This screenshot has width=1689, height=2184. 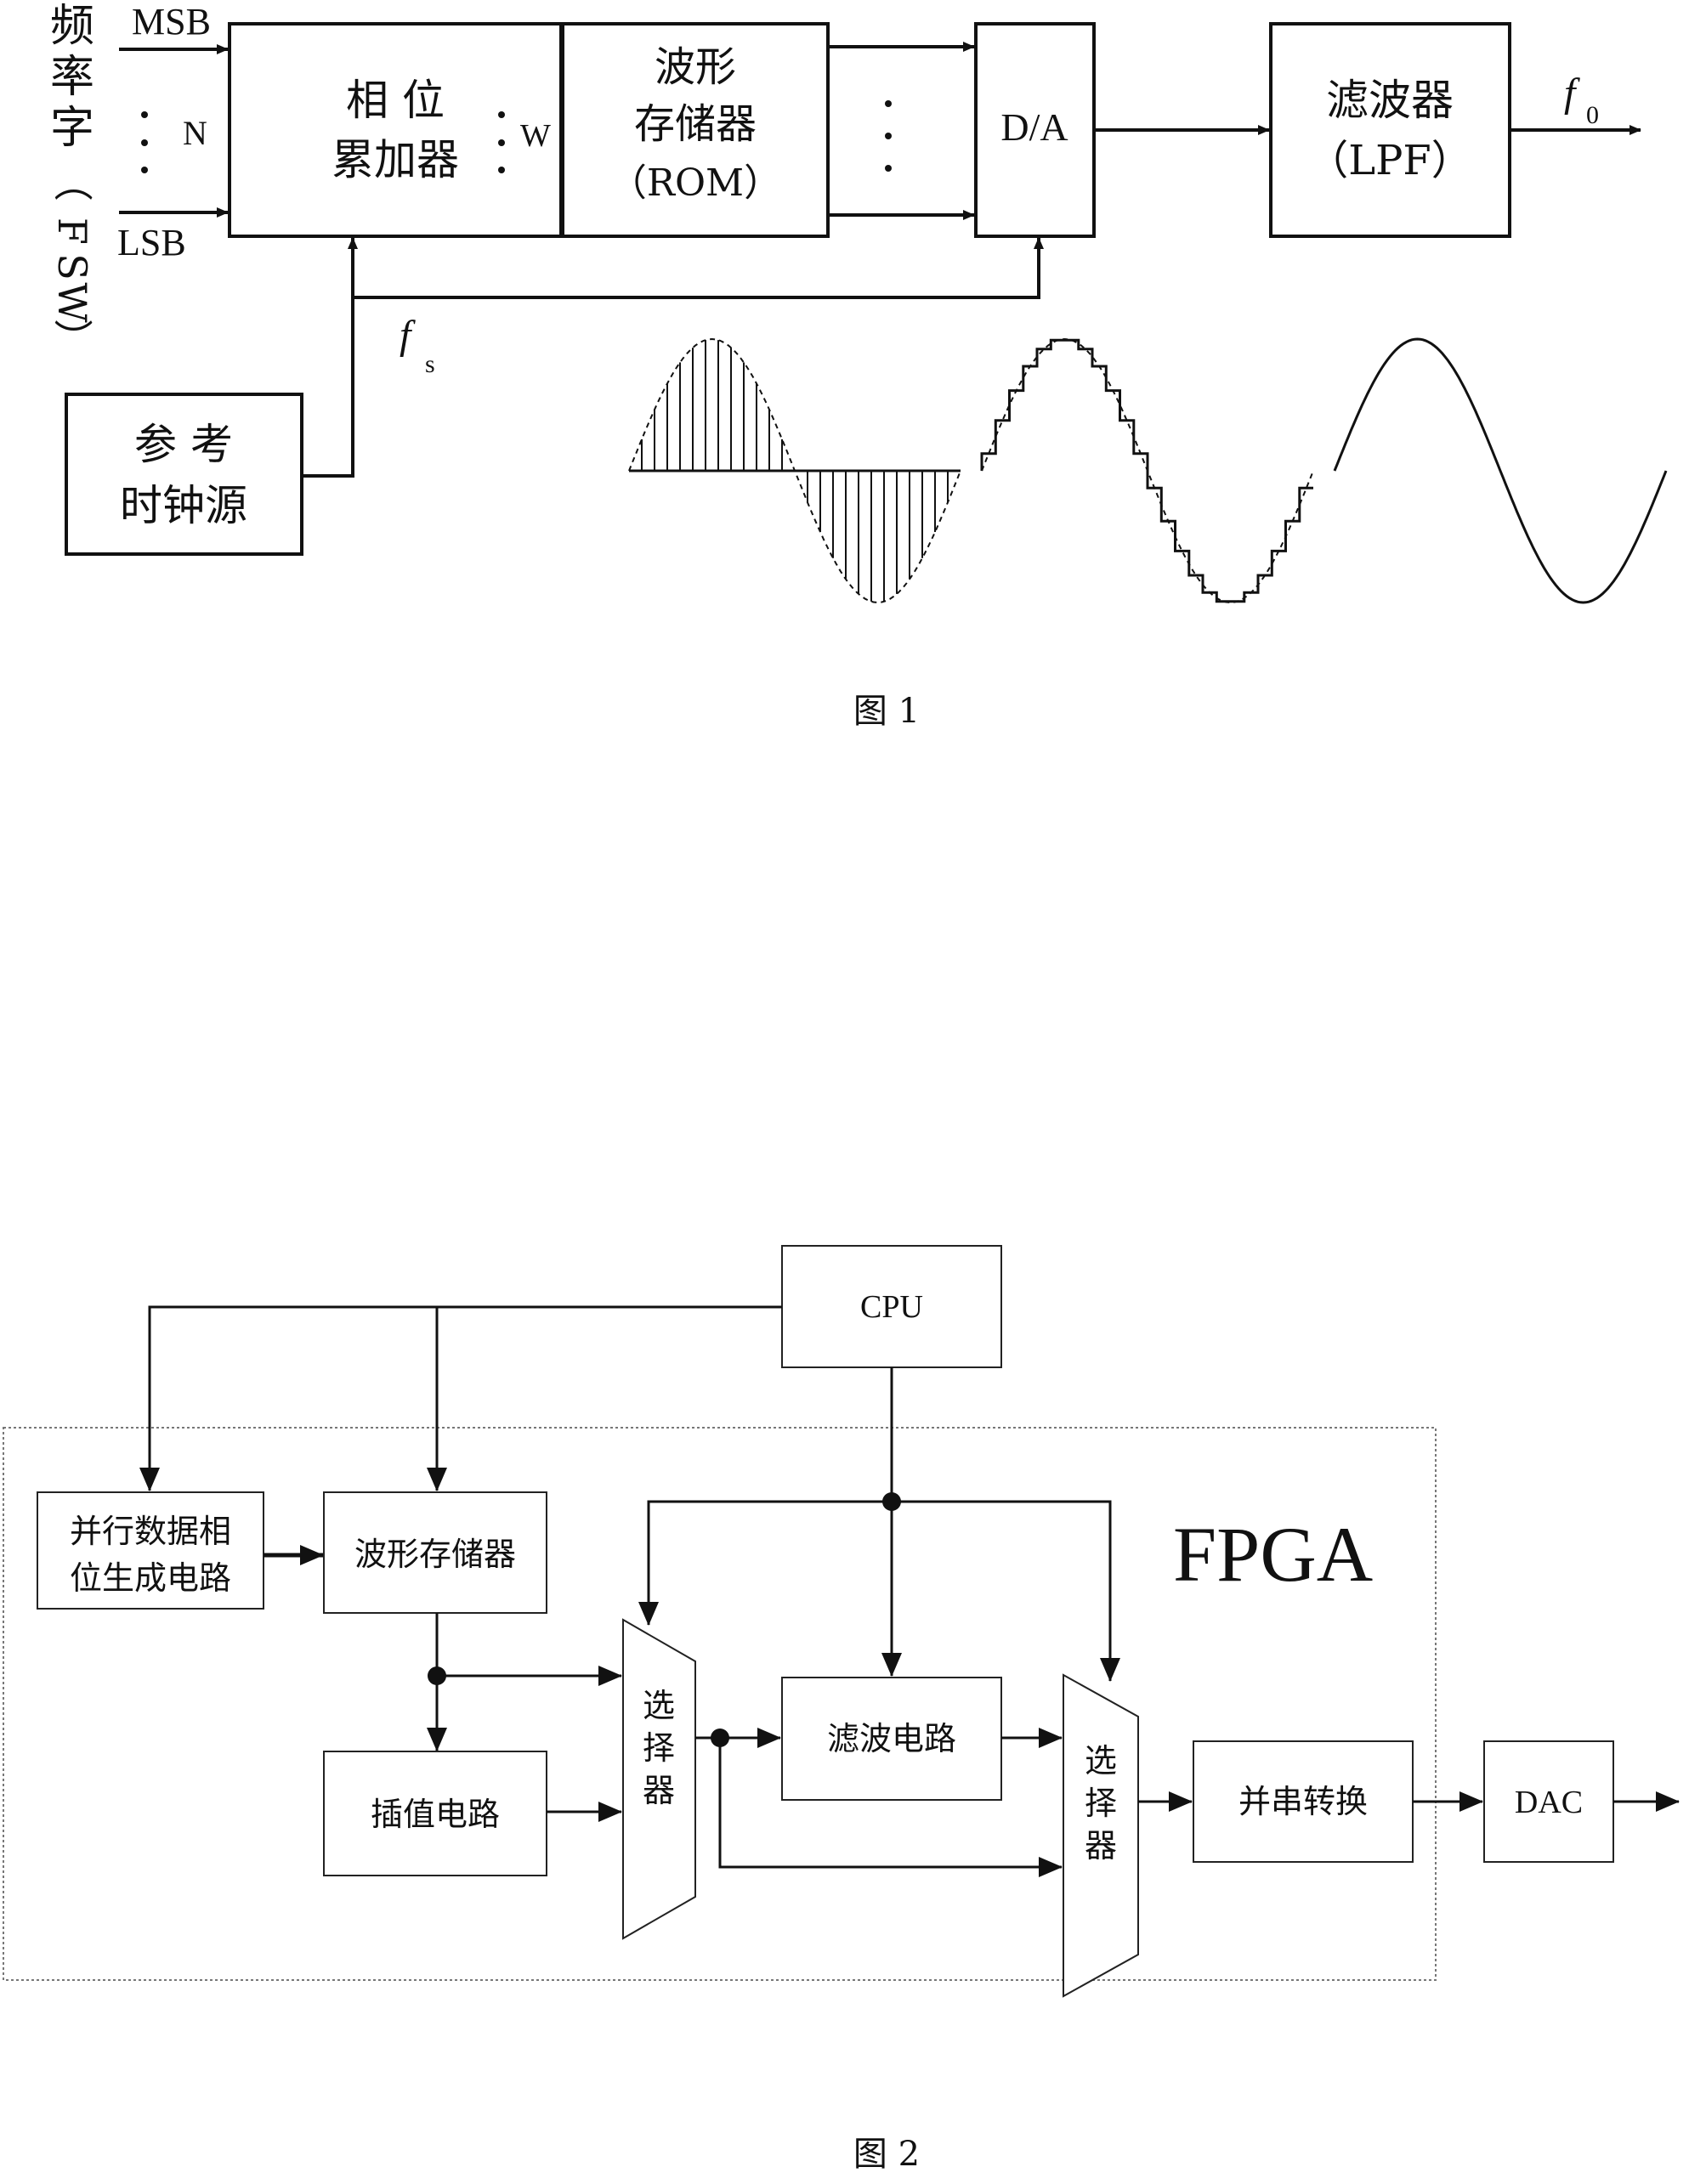 I want to click on fsw-label-char: 频, so click(x=72, y=26).